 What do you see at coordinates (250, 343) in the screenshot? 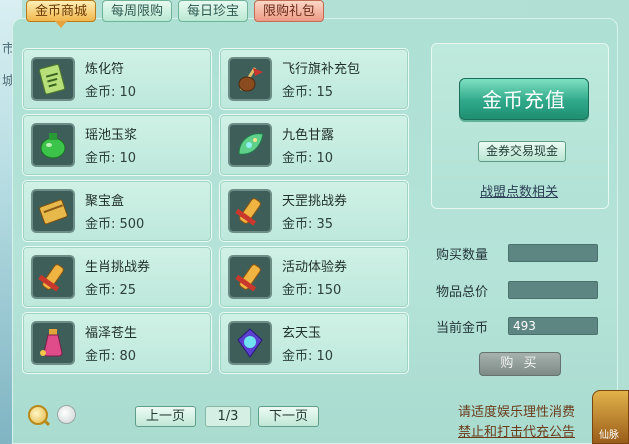
I see `mystic-jade-icon` at bounding box center [250, 343].